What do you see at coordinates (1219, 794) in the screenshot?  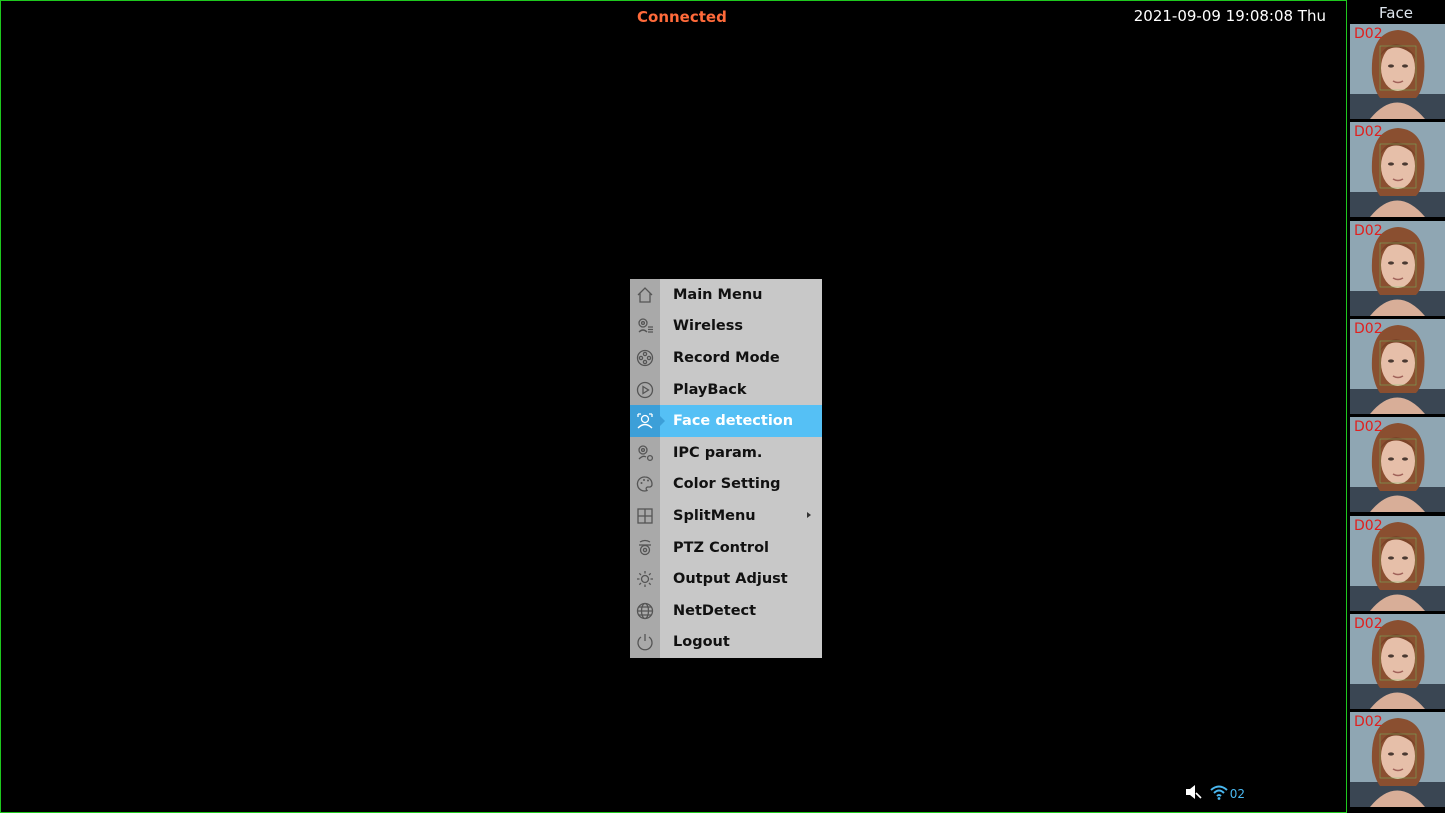 I see `wifi-icon` at bounding box center [1219, 794].